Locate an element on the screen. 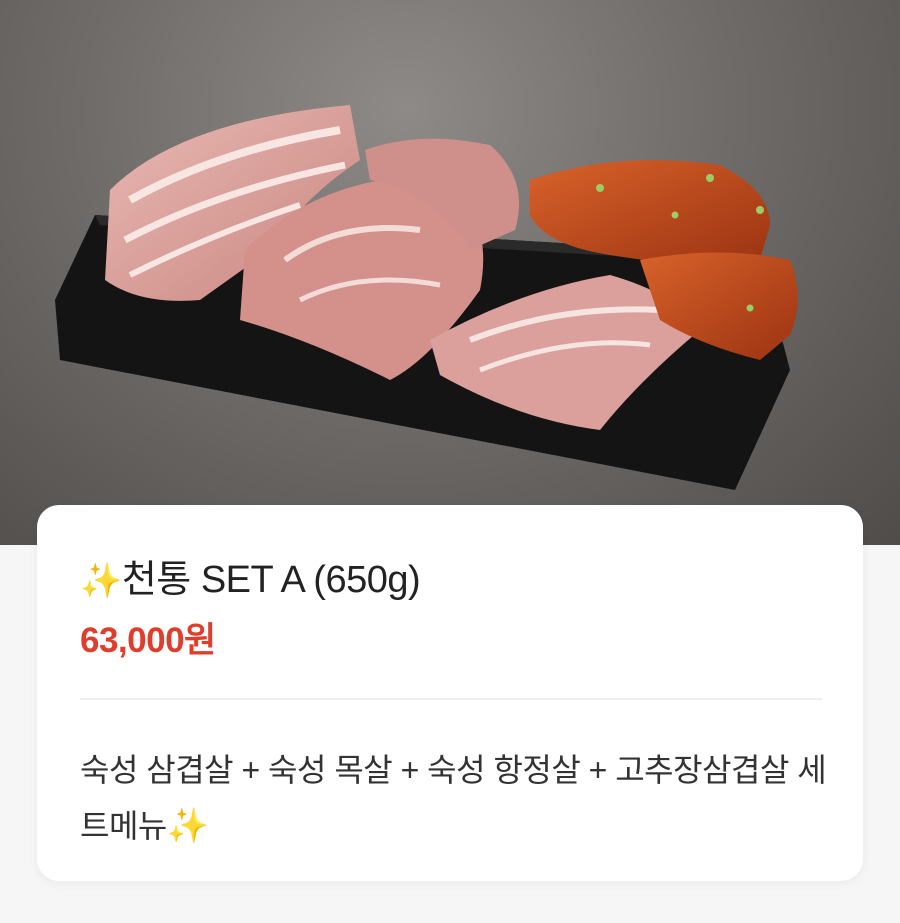 This screenshot has height=923, width=900. product-title: ✨천통 SET A (650g) is located at coordinates (250, 575).